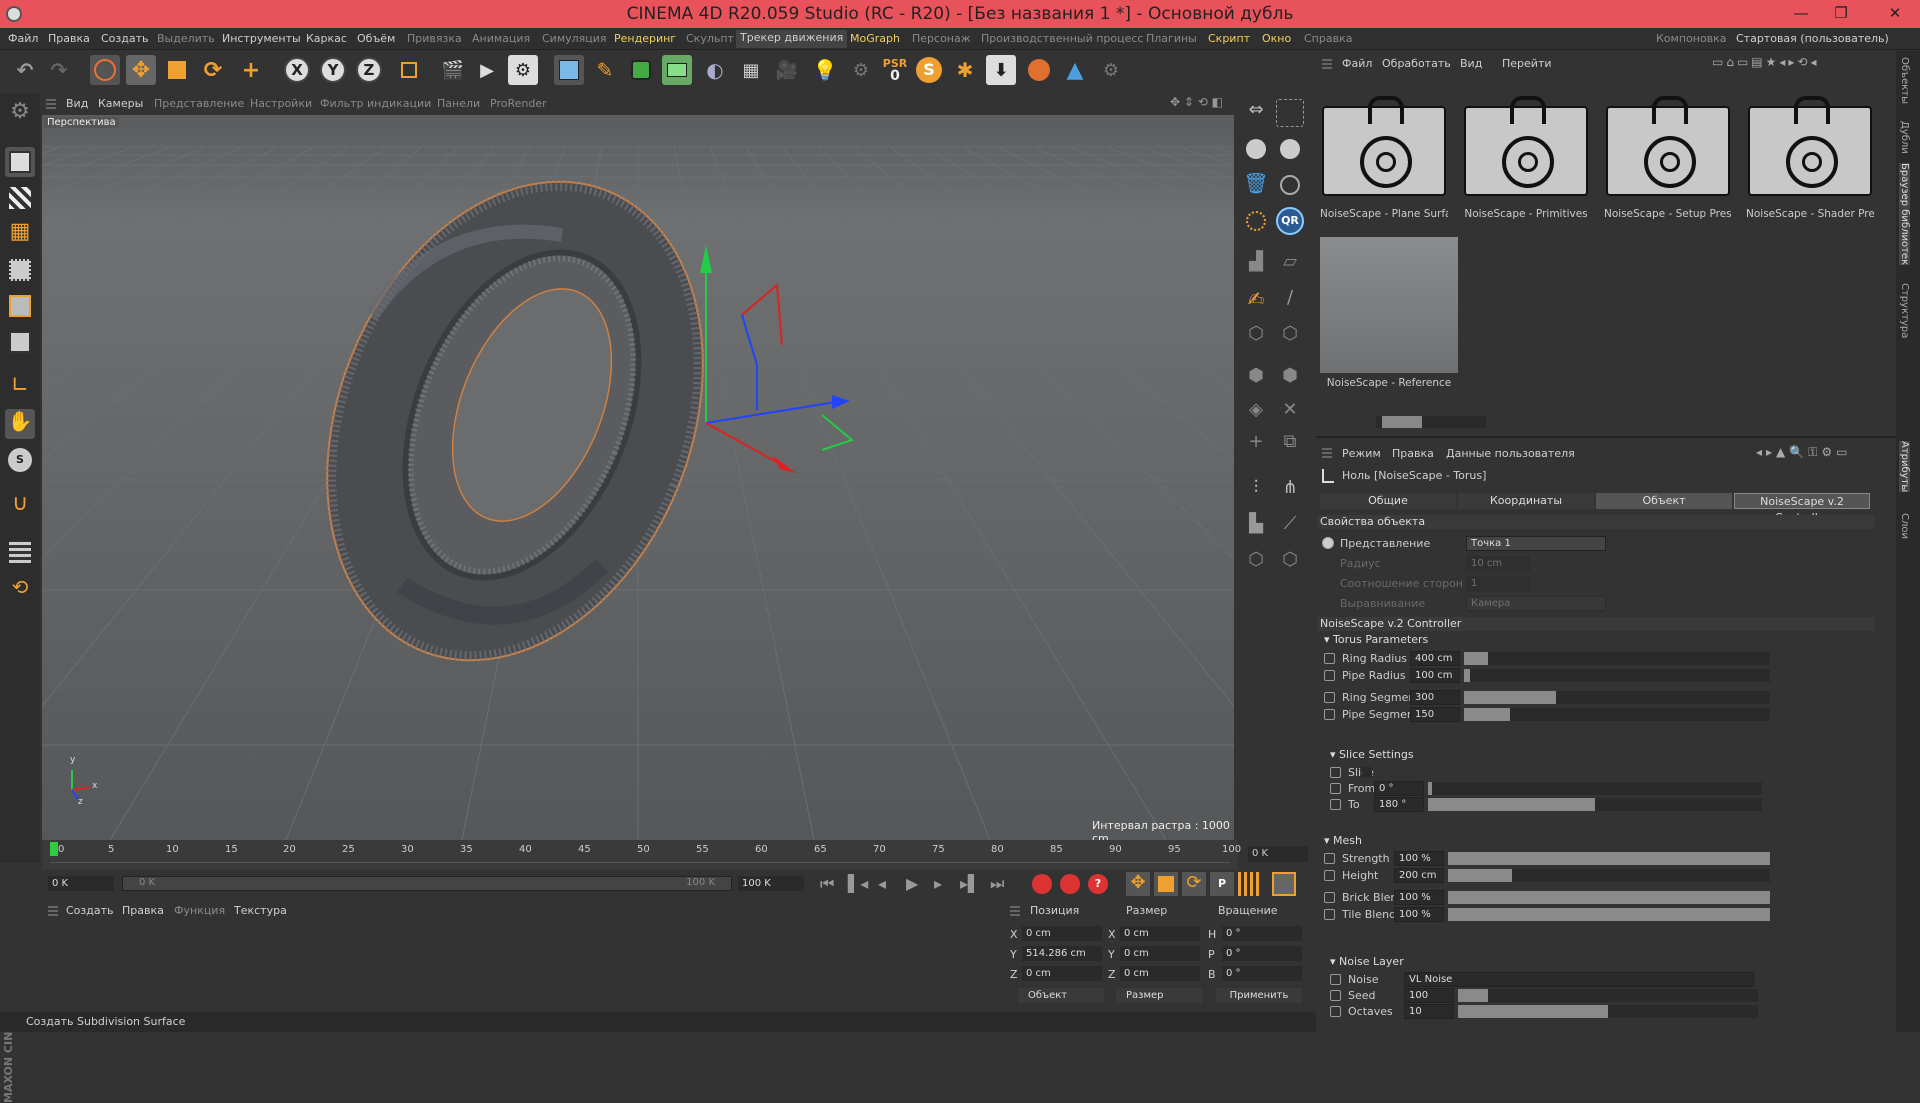  What do you see at coordinates (1290, 527) in the screenshot?
I see `paint-icon: ⟋` at bounding box center [1290, 527].